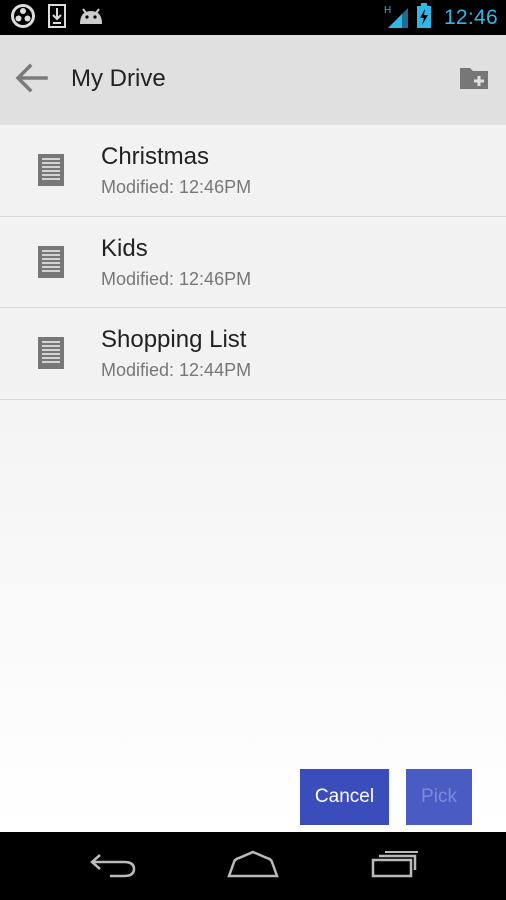 This screenshot has height=900, width=506. What do you see at coordinates (439, 797) in the screenshot?
I see `pick-button: Pick` at bounding box center [439, 797].